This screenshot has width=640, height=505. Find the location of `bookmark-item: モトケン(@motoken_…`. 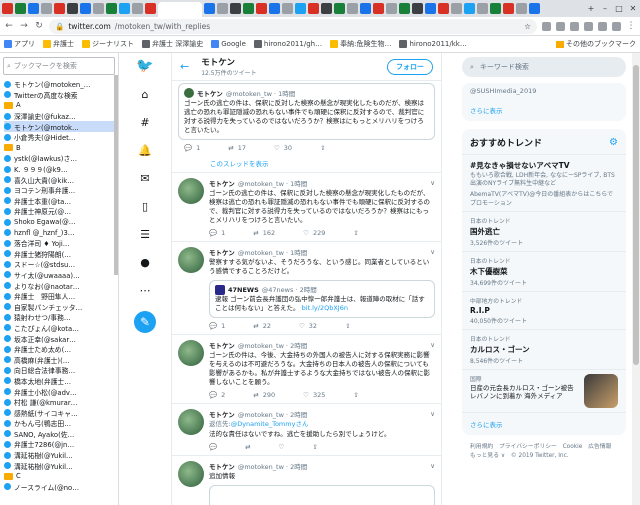

bookmark-item: モトケン(@motoken_… is located at coordinates (61, 84).